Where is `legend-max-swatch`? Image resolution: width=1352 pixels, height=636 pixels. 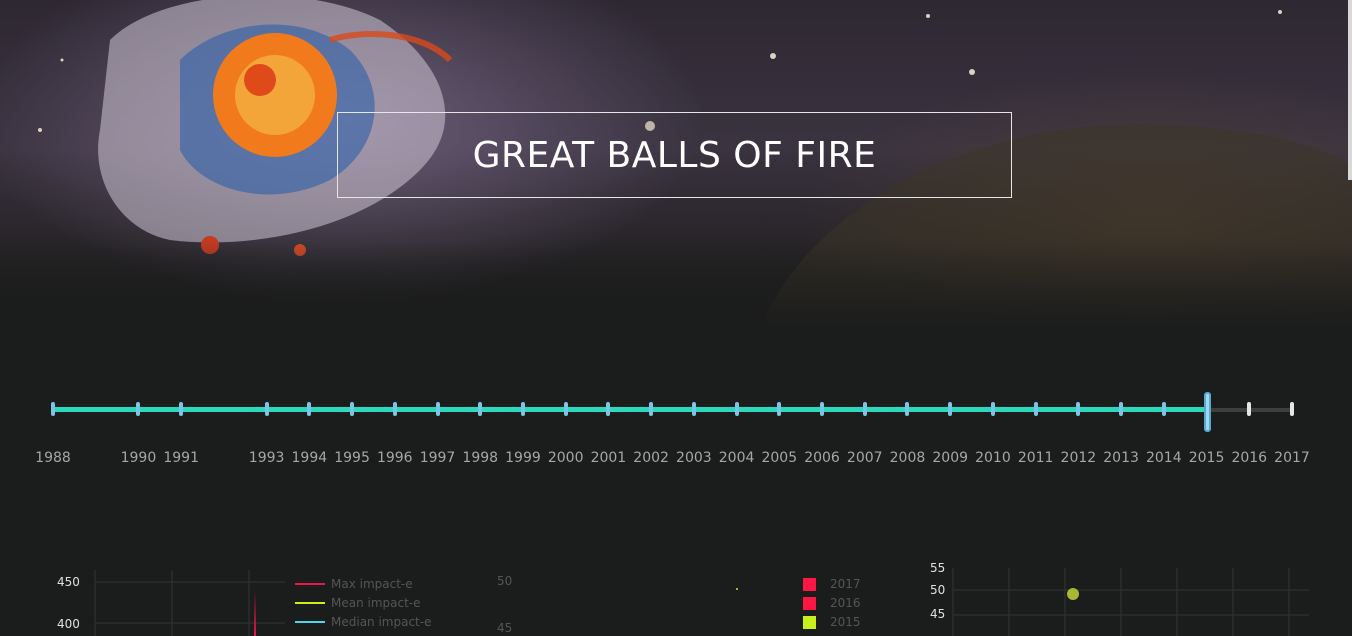 legend-max-swatch is located at coordinates (310, 584).